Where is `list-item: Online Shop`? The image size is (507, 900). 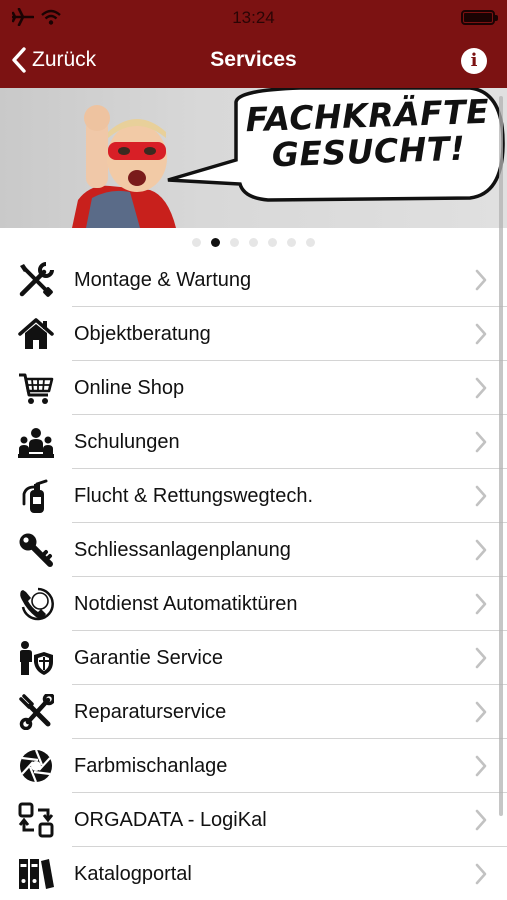
list-item: Online Shop is located at coordinates (253, 388).